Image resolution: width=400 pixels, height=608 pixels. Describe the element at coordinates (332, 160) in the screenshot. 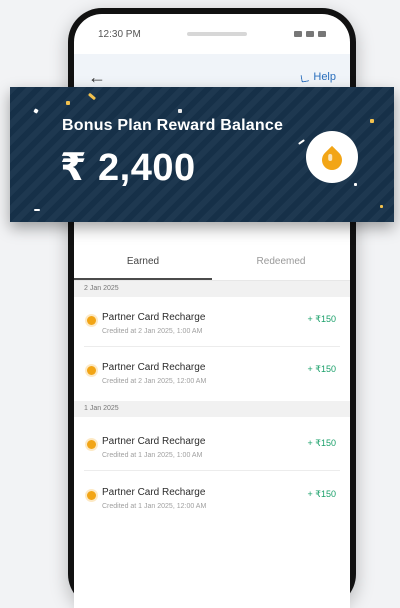

I see `drop-icon` at that location.